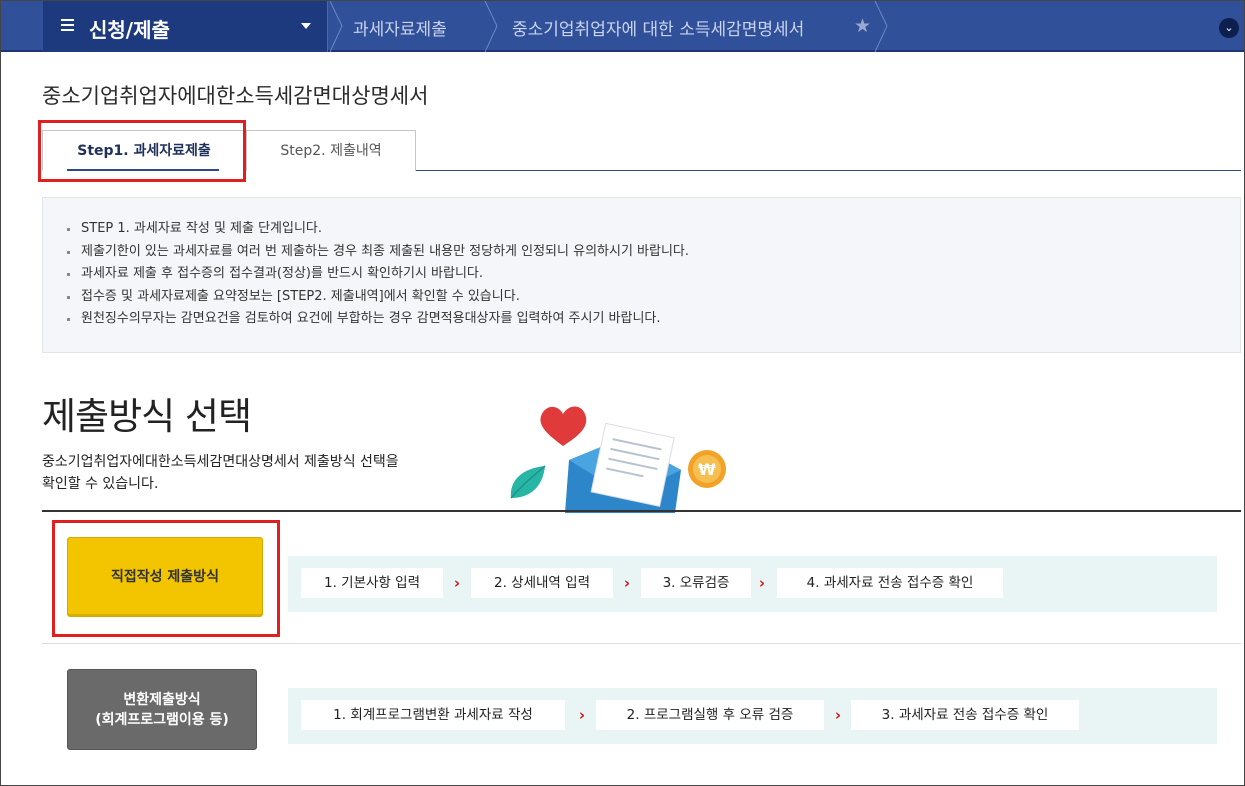  What do you see at coordinates (862, 26) in the screenshot?
I see `star-icon: ★` at bounding box center [862, 26].